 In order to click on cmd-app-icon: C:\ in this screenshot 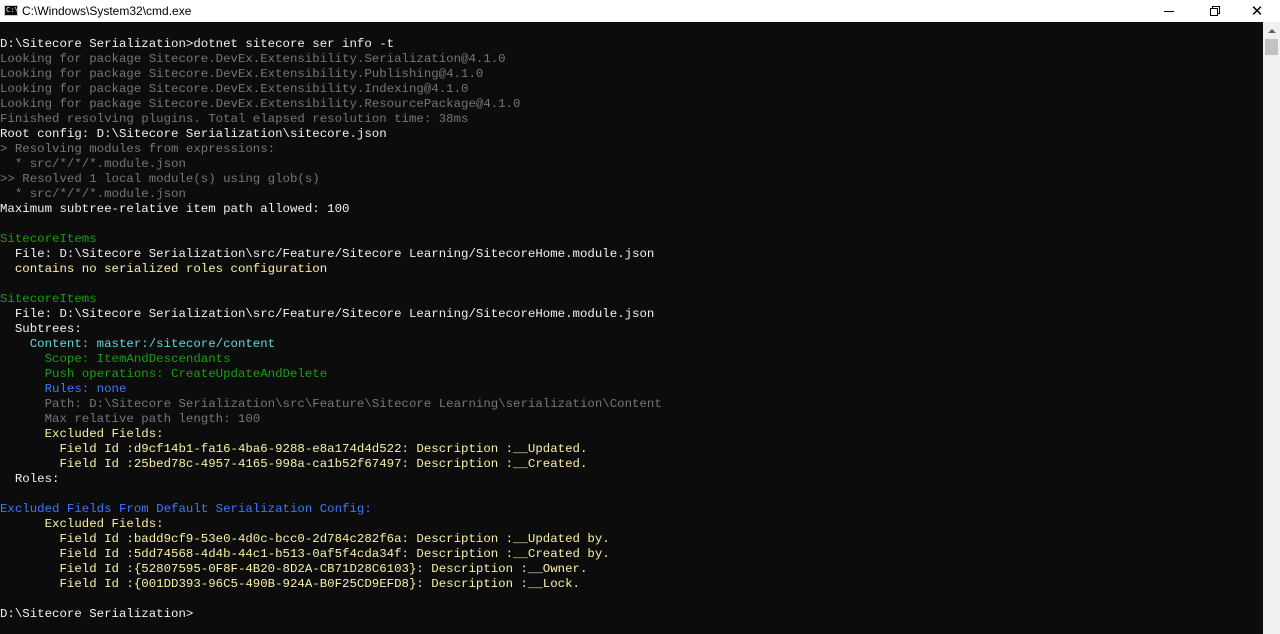, I will do `click(11, 10)`.